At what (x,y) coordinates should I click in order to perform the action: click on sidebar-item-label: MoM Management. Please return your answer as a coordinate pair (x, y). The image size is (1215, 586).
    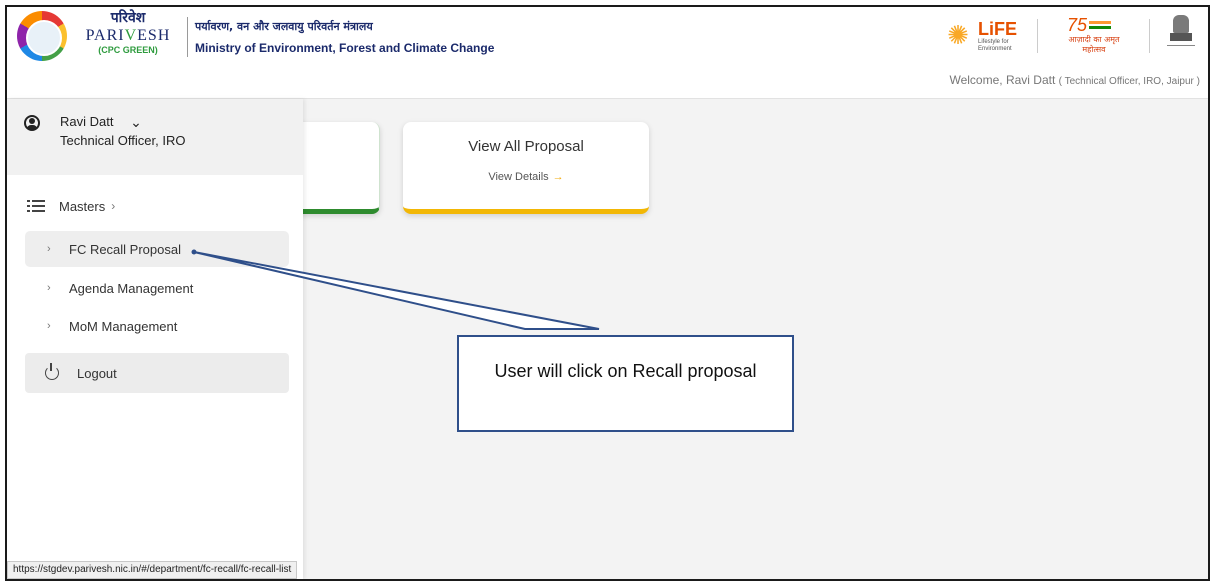
    Looking at the image, I should click on (123, 326).